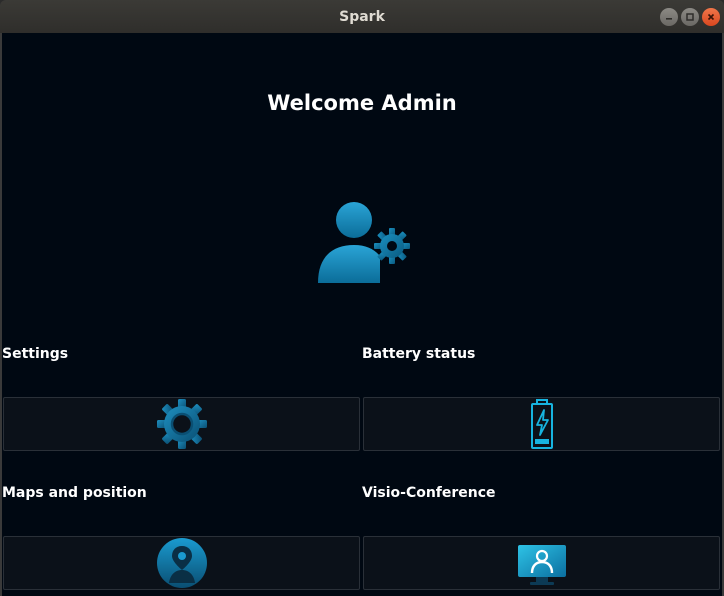 The image size is (724, 596). What do you see at coordinates (419, 354) in the screenshot?
I see `battery-status-label: Battery status` at bounding box center [419, 354].